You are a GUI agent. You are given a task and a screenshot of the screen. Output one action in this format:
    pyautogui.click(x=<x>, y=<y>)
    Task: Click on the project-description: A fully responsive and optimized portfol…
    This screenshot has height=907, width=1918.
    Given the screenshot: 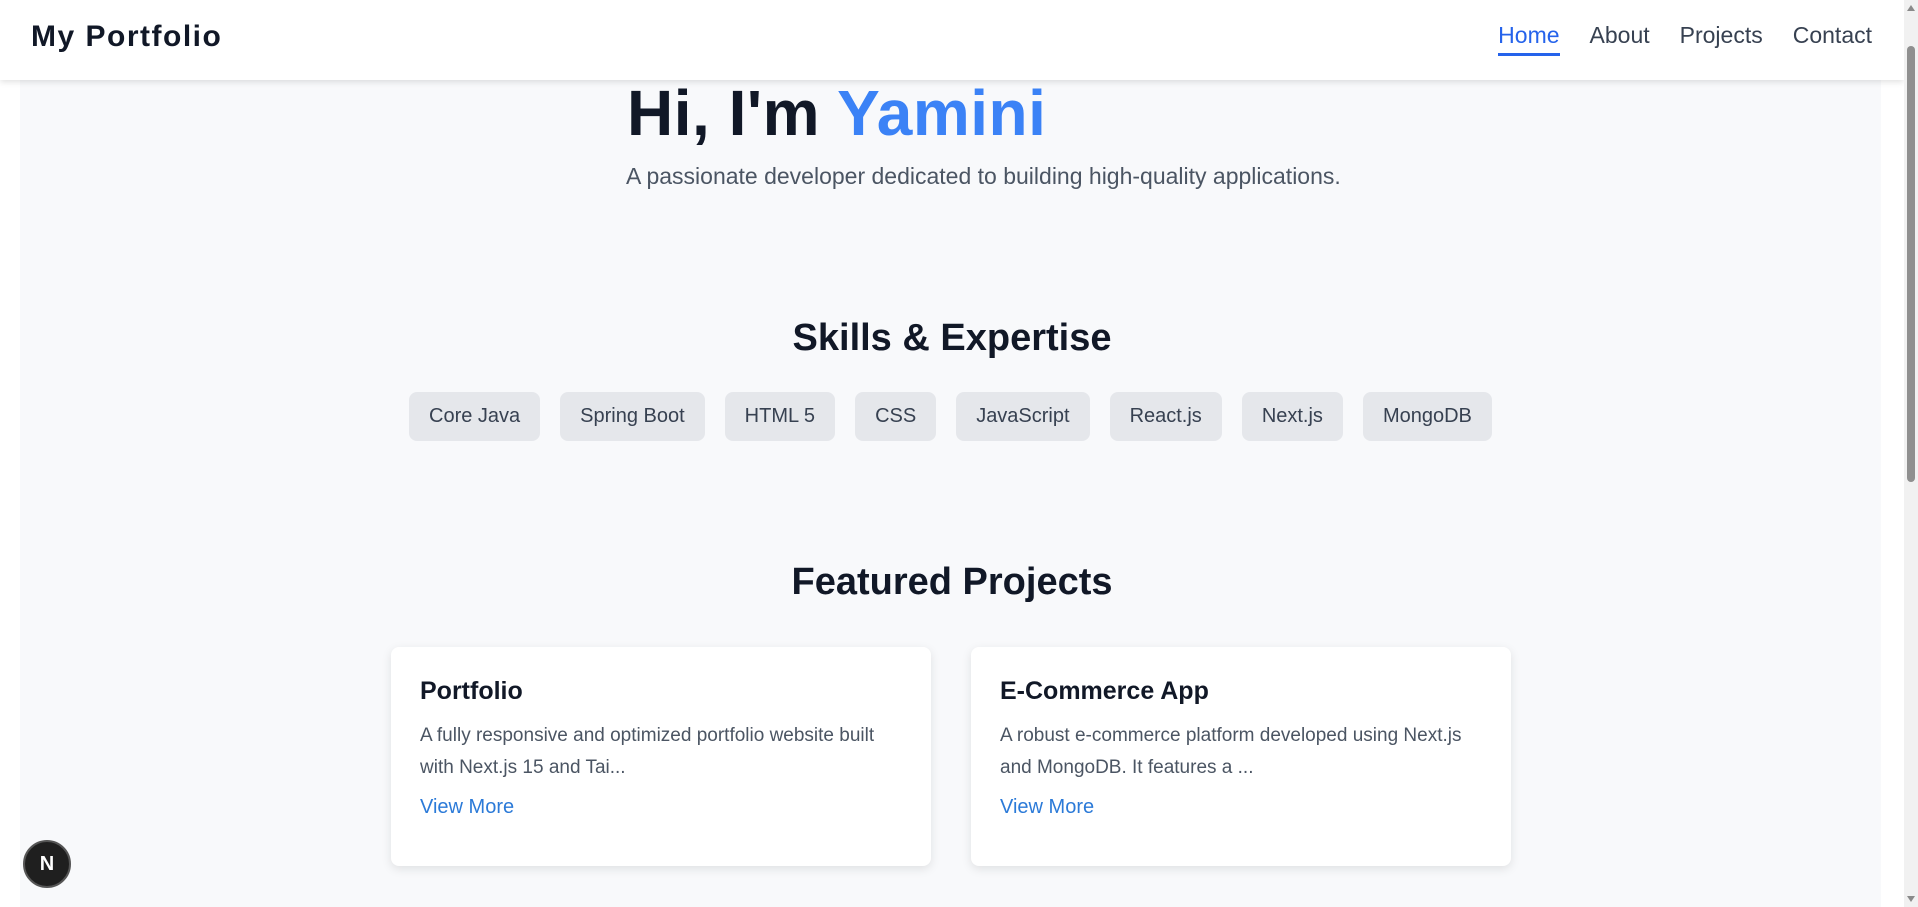 What is the action you would take?
    pyautogui.click(x=647, y=751)
    